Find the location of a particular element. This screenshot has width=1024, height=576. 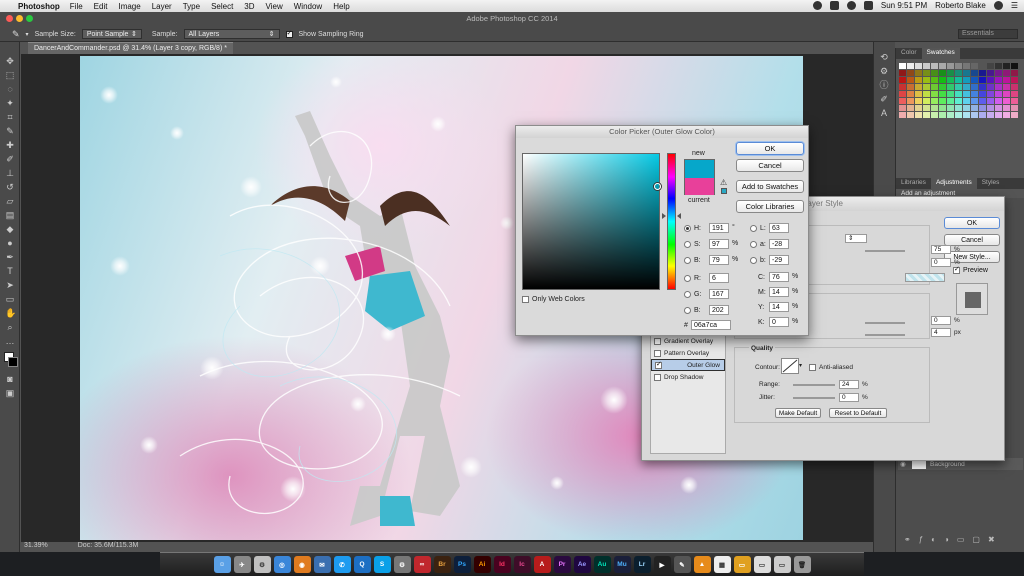

jitter-field: 0 is located at coordinates (849, 397).